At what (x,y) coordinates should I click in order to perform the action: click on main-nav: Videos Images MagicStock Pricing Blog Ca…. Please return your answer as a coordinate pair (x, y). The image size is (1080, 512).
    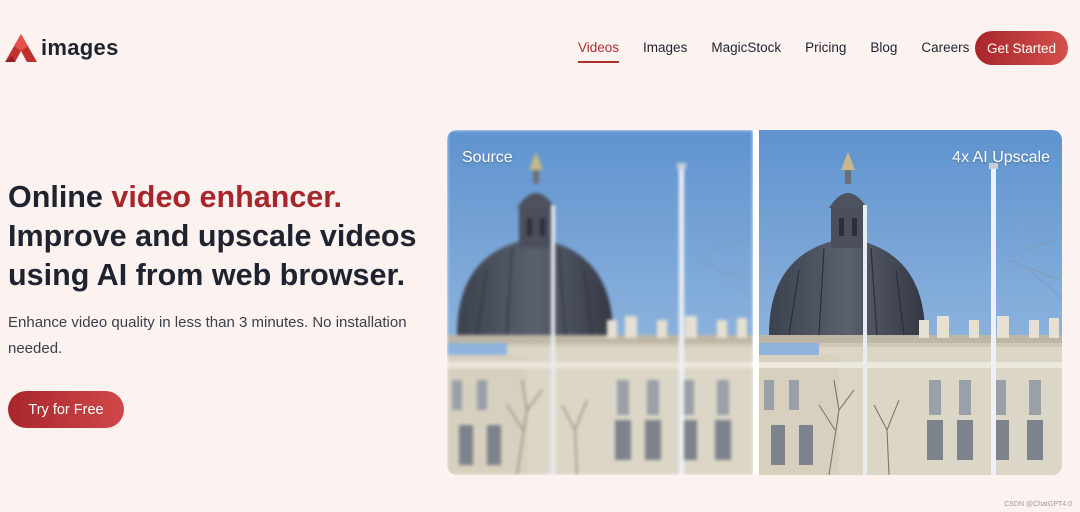
    Looking at the image, I should click on (785, 51).